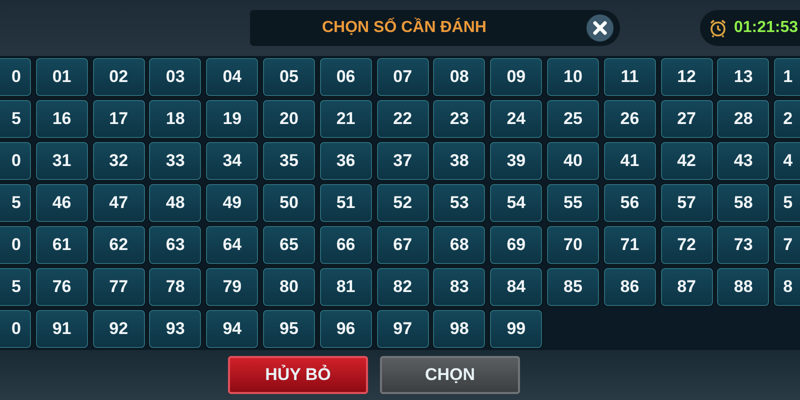  What do you see at coordinates (288, 287) in the screenshot?
I see `number-cell: 80` at bounding box center [288, 287].